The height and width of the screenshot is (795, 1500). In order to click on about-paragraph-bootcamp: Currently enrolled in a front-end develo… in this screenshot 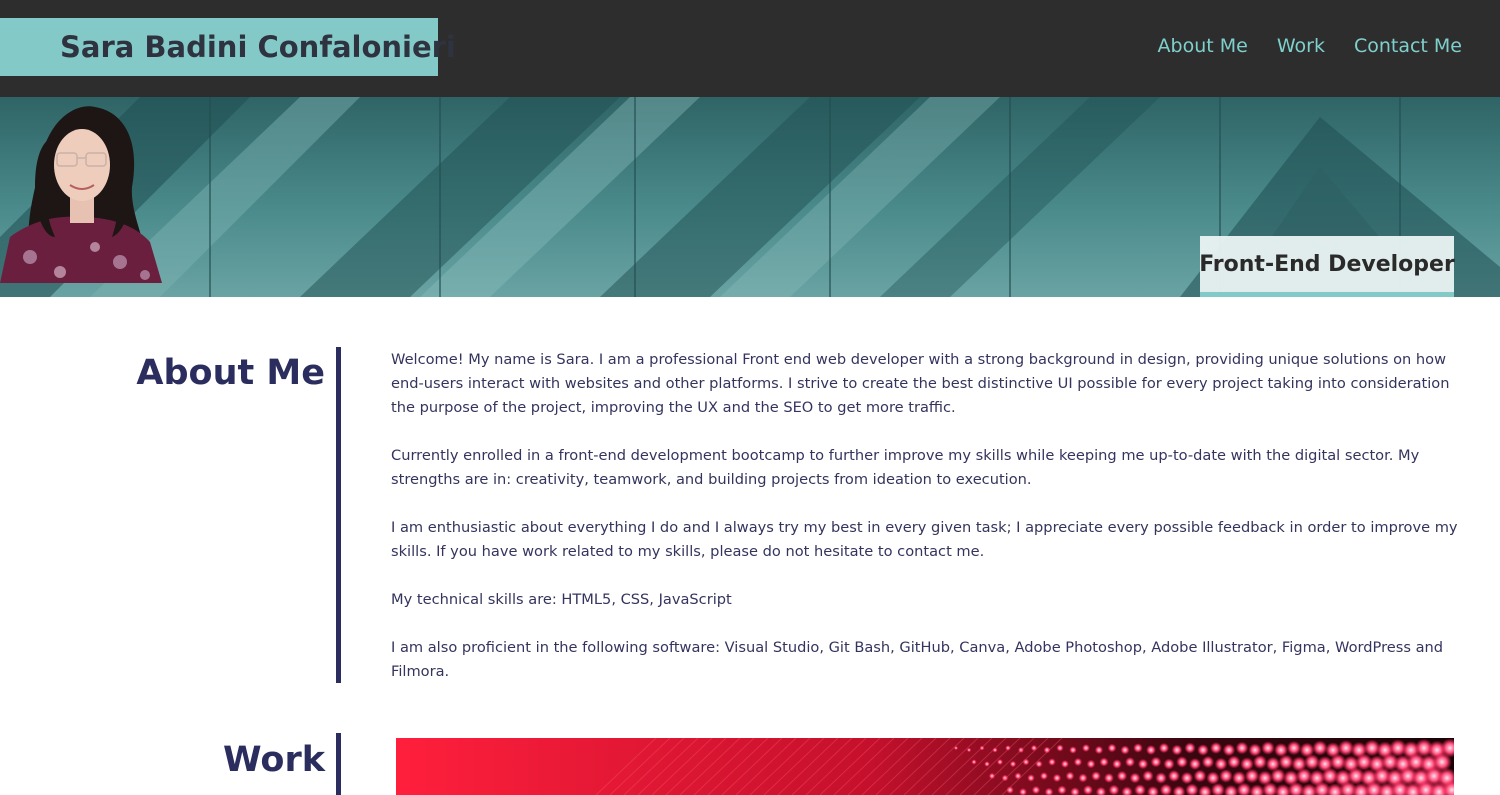, I will do `click(905, 467)`.